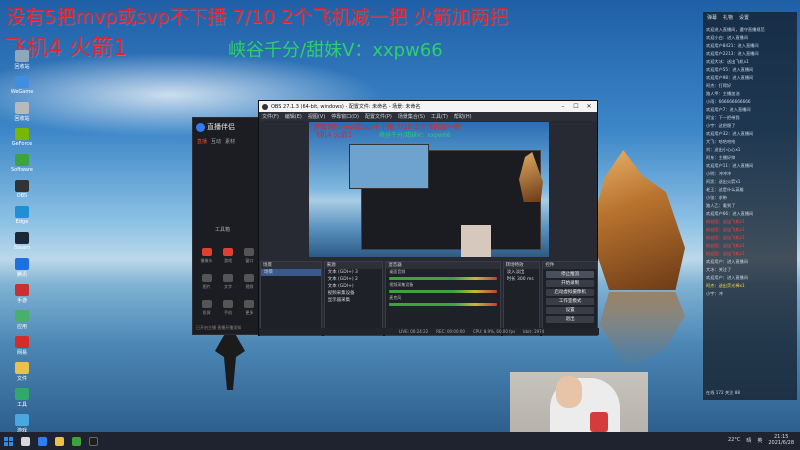  Describe the element at coordinates (354, 293) in the screenshot. I see `source-item: 视频采集设备` at that location.